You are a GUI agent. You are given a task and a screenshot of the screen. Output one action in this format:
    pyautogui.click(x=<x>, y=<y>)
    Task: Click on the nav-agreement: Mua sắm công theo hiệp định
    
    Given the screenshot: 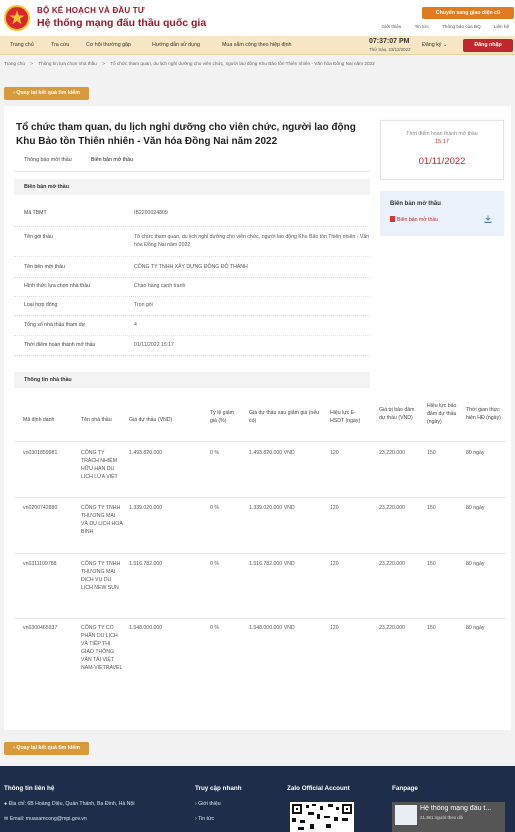 What is the action you would take?
    pyautogui.click(x=257, y=45)
    